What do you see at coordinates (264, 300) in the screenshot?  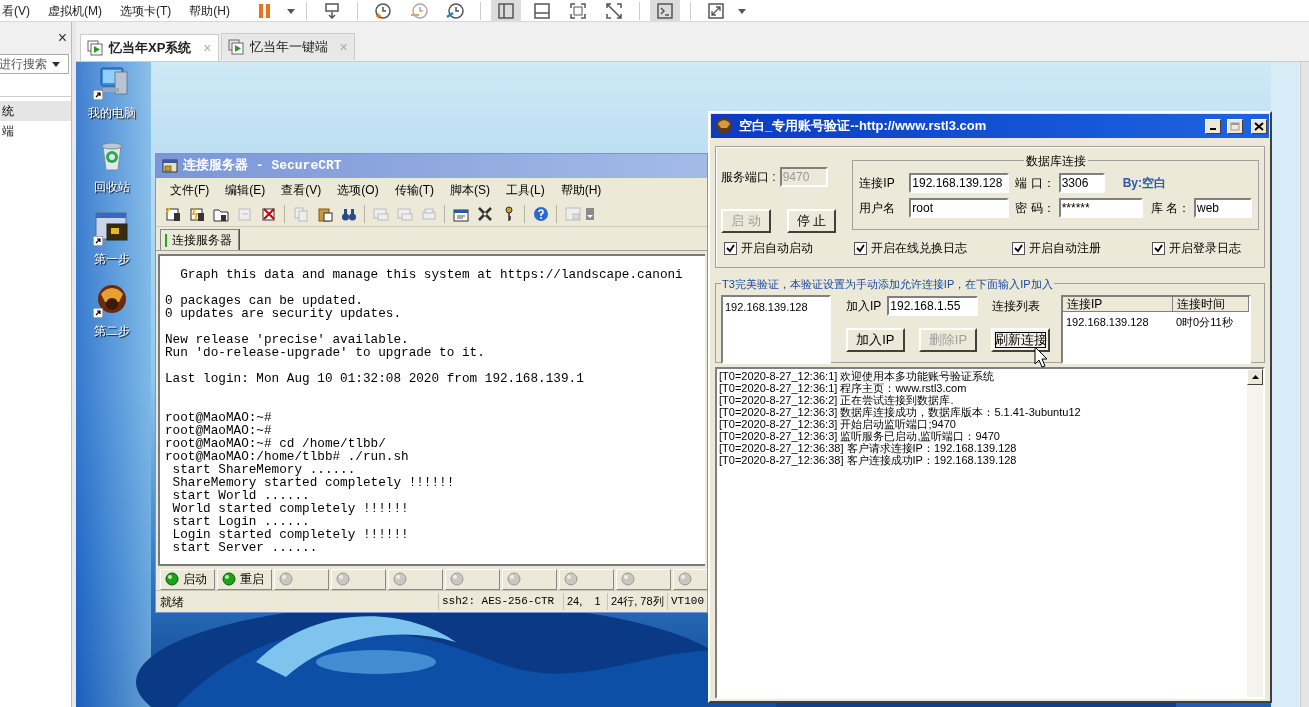 I see `terminal-line: 0 packages can be updated.` at bounding box center [264, 300].